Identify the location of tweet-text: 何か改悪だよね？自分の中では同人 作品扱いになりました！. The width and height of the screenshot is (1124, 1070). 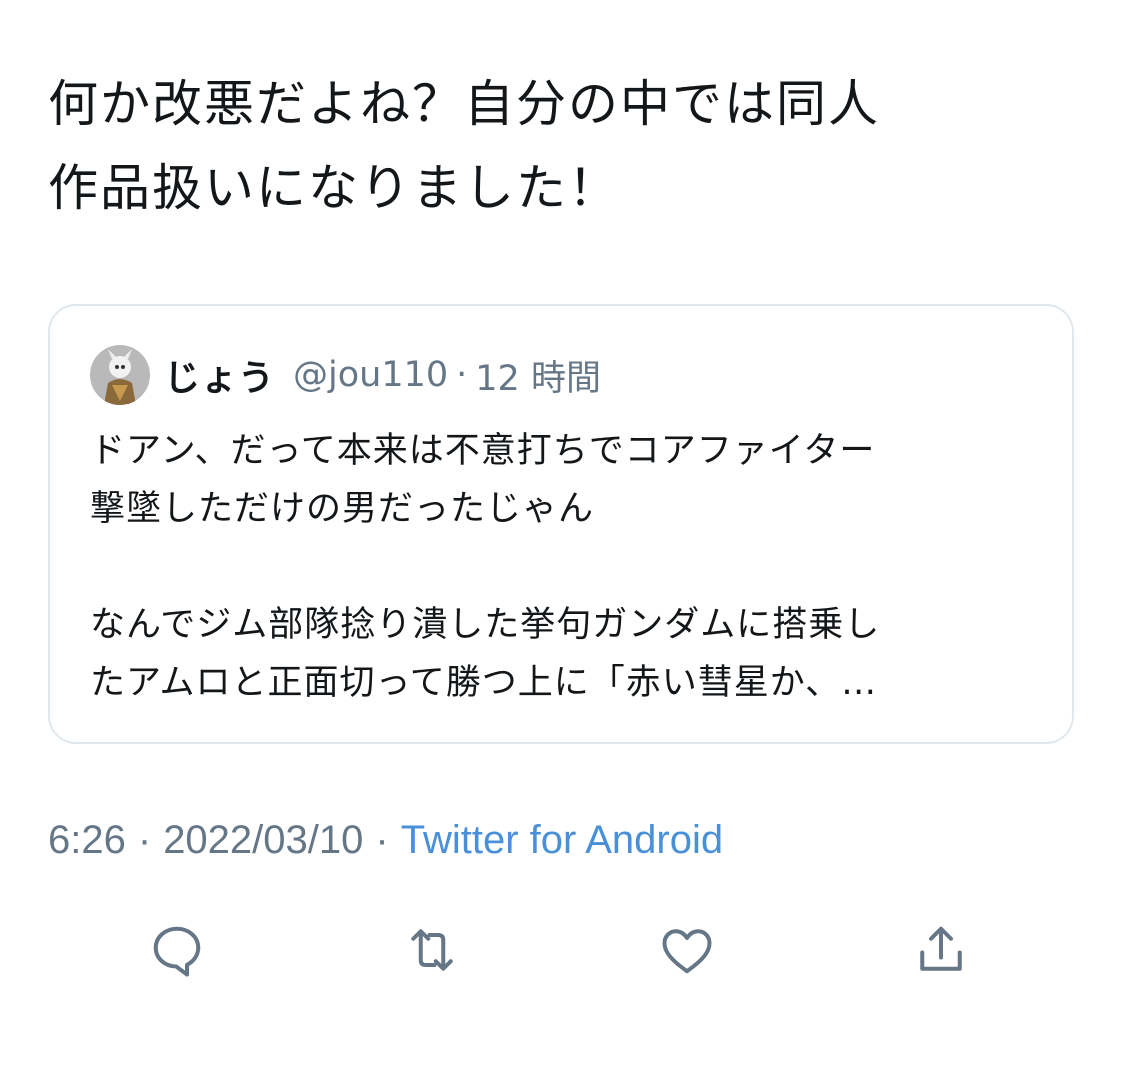
(464, 146).